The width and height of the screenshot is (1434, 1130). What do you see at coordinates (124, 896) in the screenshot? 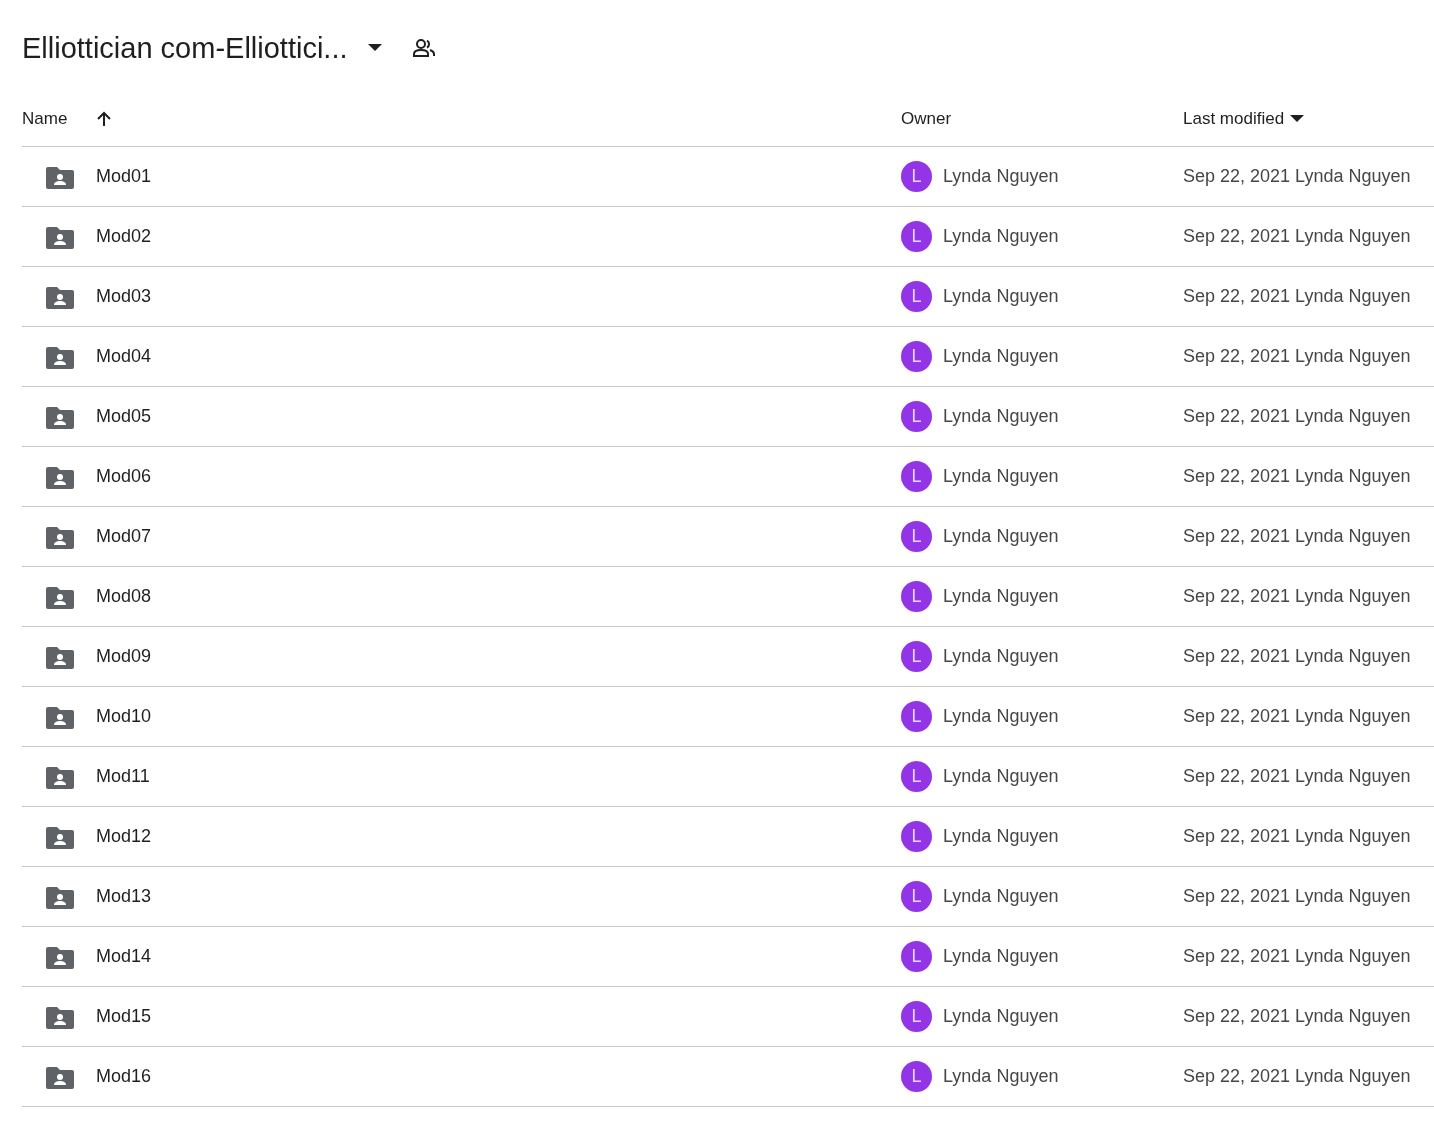
I see `file-name: Mod13` at bounding box center [124, 896].